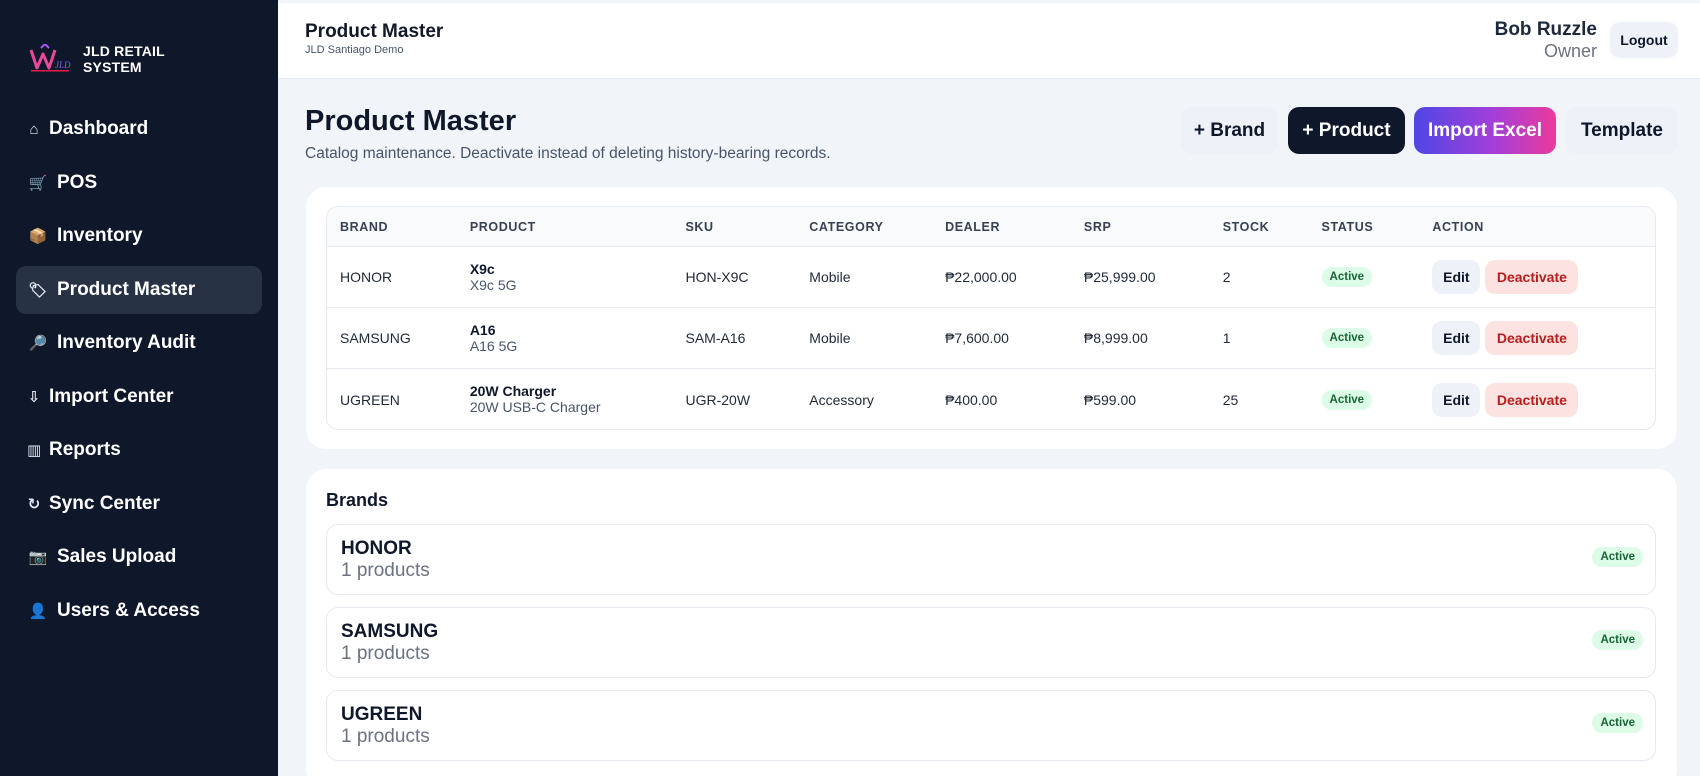 The width and height of the screenshot is (1700, 776). I want to click on box-icon: 📦, so click(38, 236).